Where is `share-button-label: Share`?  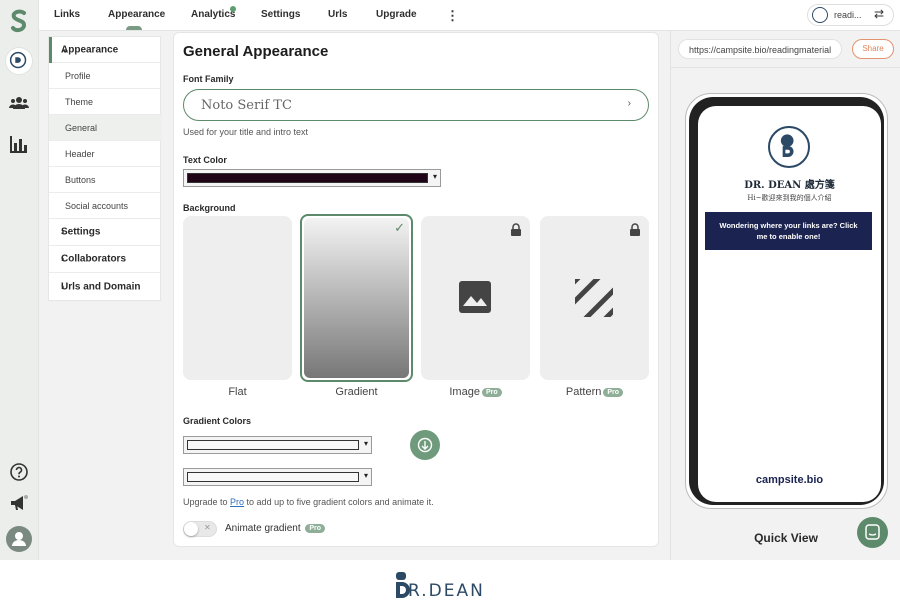 share-button-label: Share is located at coordinates (873, 48).